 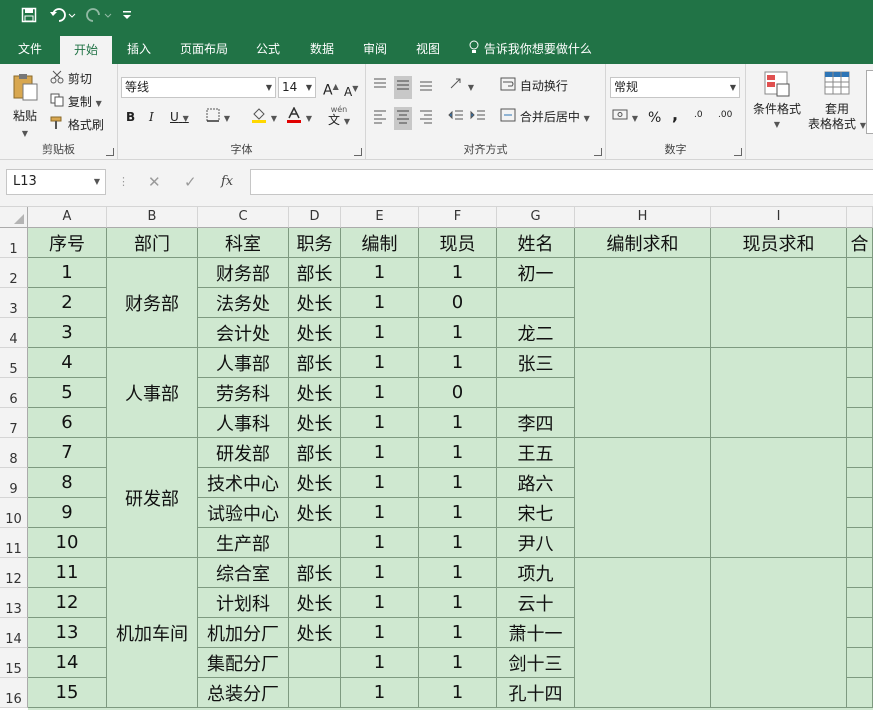 What do you see at coordinates (243, 303) in the screenshot?
I see `section-cell: 法务处` at bounding box center [243, 303].